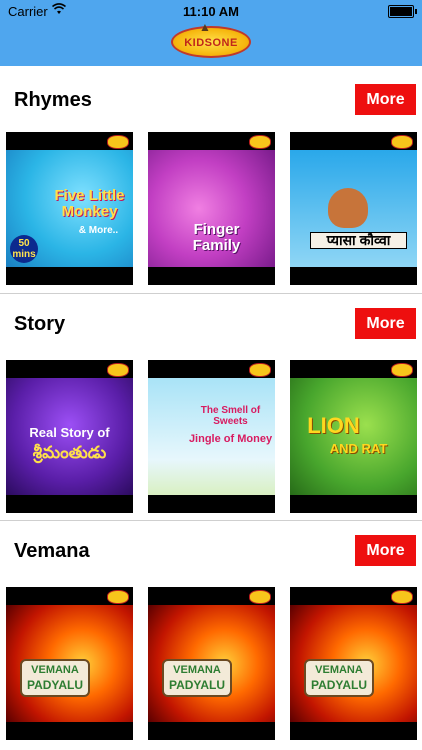 Image resolution: width=422 pixels, height=750 pixels. What do you see at coordinates (402, 11) in the screenshot?
I see `battery-icon` at bounding box center [402, 11].